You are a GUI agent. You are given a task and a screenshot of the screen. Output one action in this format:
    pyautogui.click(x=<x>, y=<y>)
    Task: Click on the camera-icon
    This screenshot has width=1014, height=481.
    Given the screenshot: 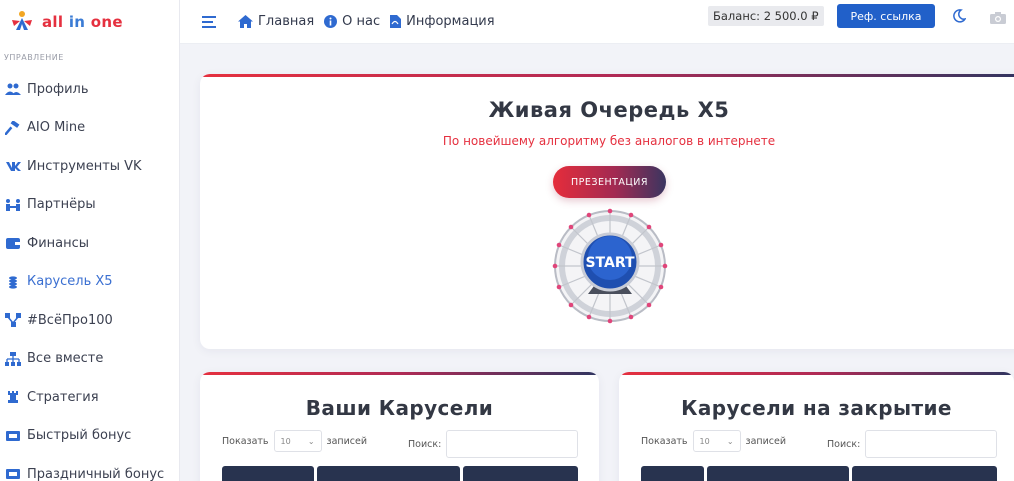 What is the action you would take?
    pyautogui.click(x=998, y=18)
    